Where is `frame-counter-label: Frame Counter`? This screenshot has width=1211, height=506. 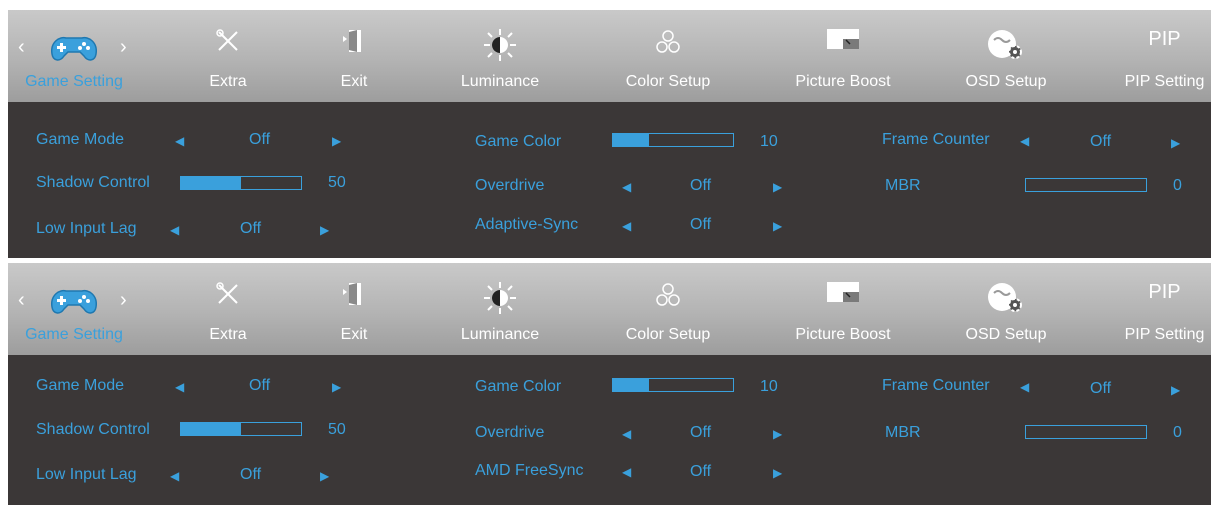
frame-counter-label: Frame Counter is located at coordinates (936, 385).